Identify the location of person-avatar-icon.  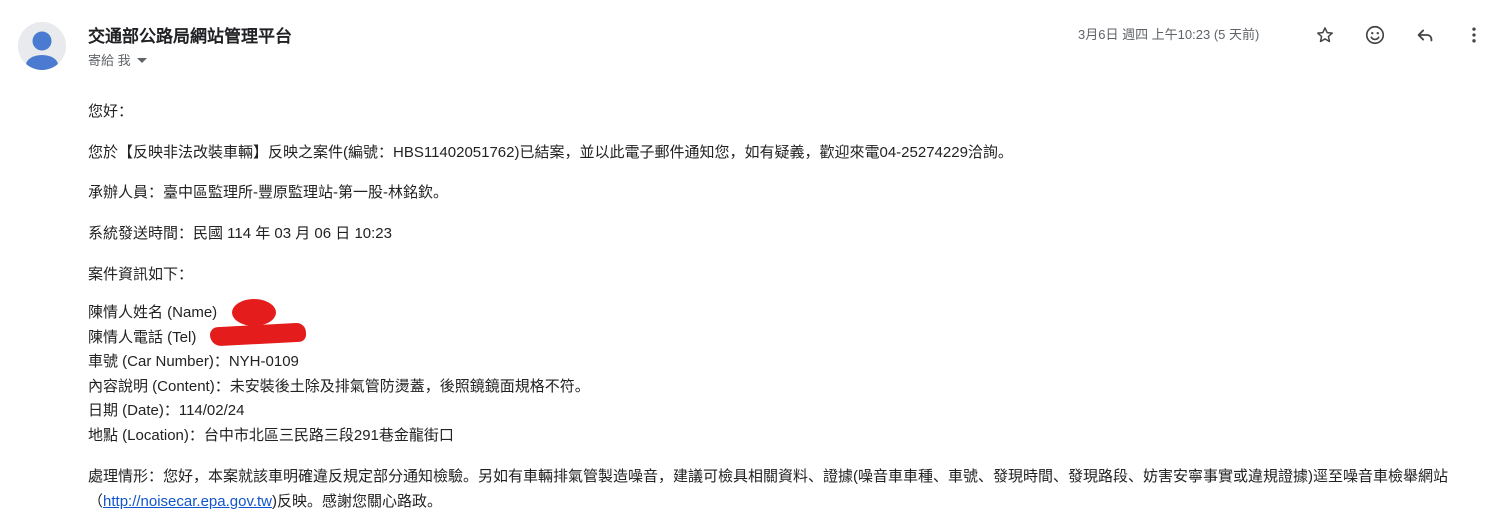
(42, 46).